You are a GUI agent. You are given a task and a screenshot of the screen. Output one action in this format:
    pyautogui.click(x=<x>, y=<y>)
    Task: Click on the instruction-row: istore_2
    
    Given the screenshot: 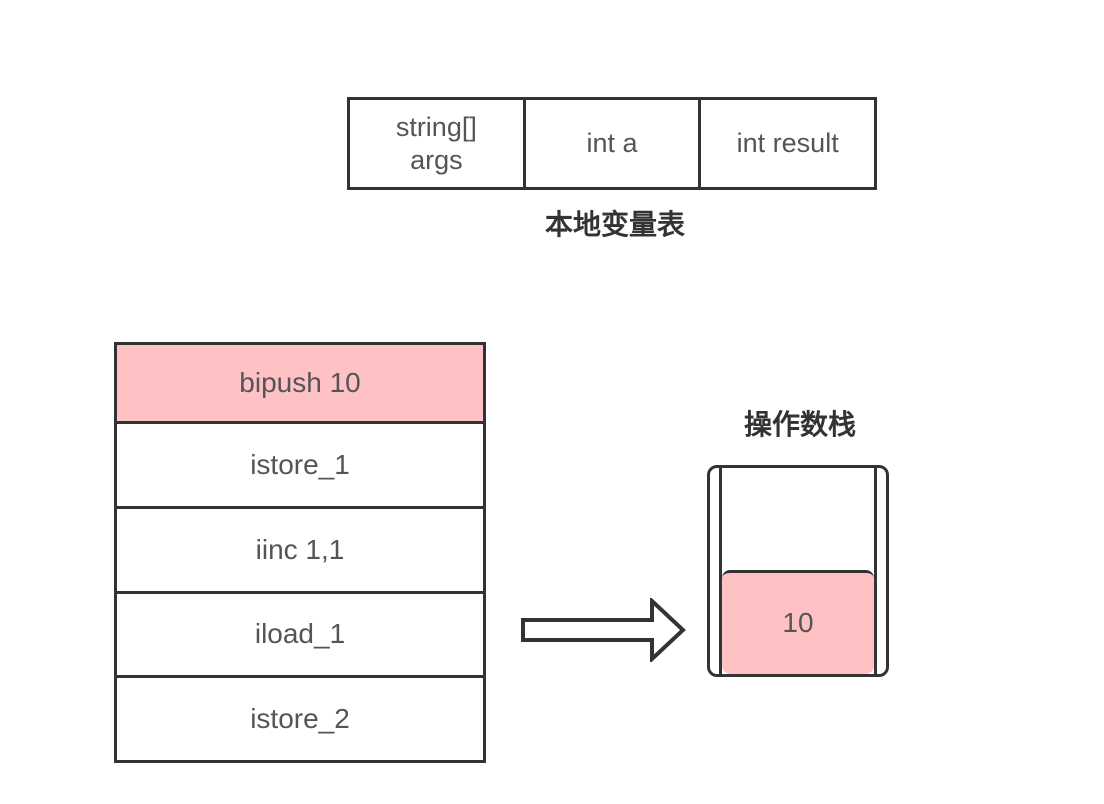 What is the action you would take?
    pyautogui.click(x=300, y=717)
    